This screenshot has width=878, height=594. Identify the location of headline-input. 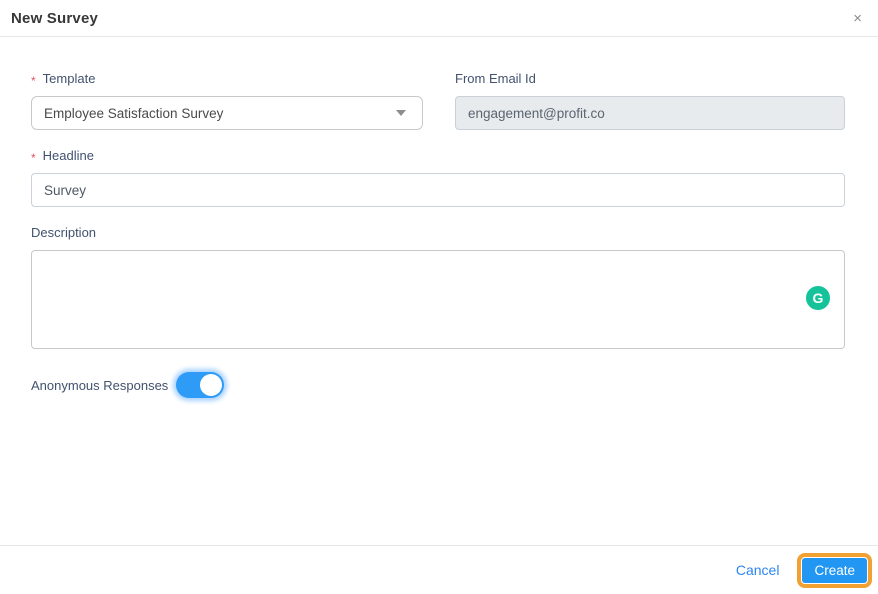
(438, 190).